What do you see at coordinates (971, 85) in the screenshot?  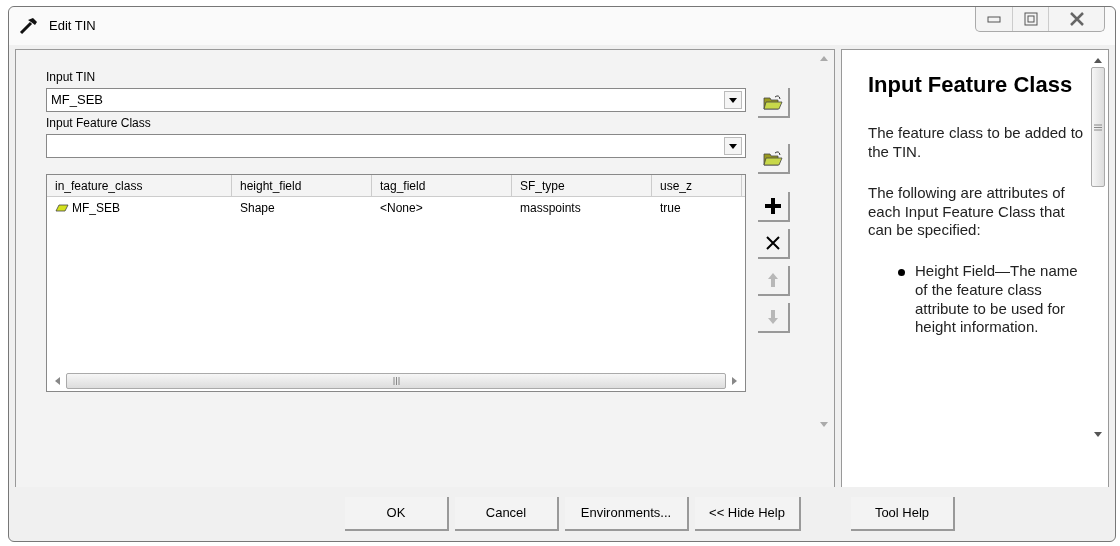 I see `help-title: Input Feature Class` at bounding box center [971, 85].